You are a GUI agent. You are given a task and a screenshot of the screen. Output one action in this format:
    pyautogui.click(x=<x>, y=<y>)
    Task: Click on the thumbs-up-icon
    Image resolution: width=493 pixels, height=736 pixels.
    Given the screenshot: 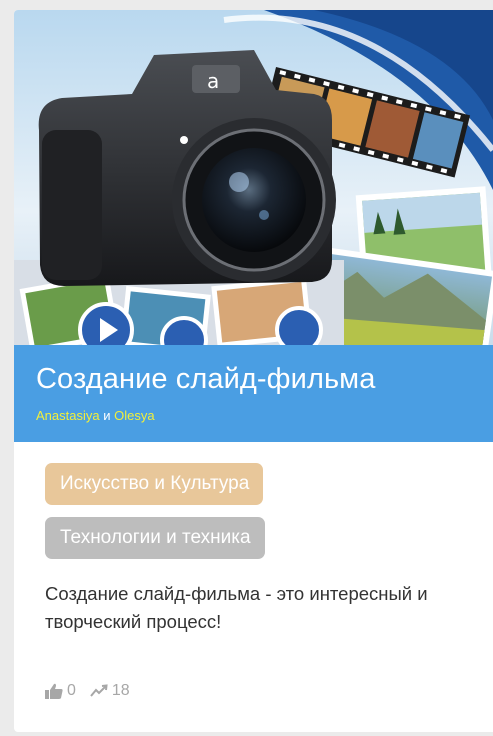 What is the action you would take?
    pyautogui.click(x=54, y=691)
    